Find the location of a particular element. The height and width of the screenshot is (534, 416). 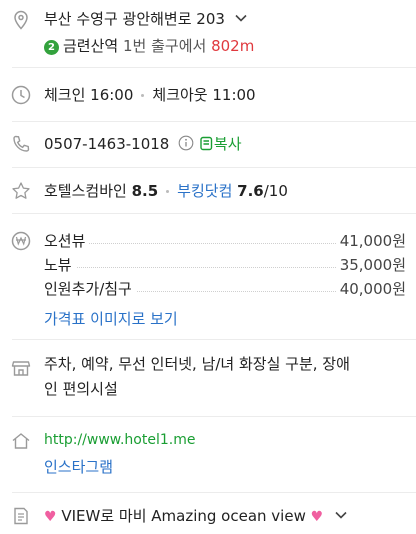

price-image-link: 가격표 이미지로 보기 is located at coordinates (111, 319).